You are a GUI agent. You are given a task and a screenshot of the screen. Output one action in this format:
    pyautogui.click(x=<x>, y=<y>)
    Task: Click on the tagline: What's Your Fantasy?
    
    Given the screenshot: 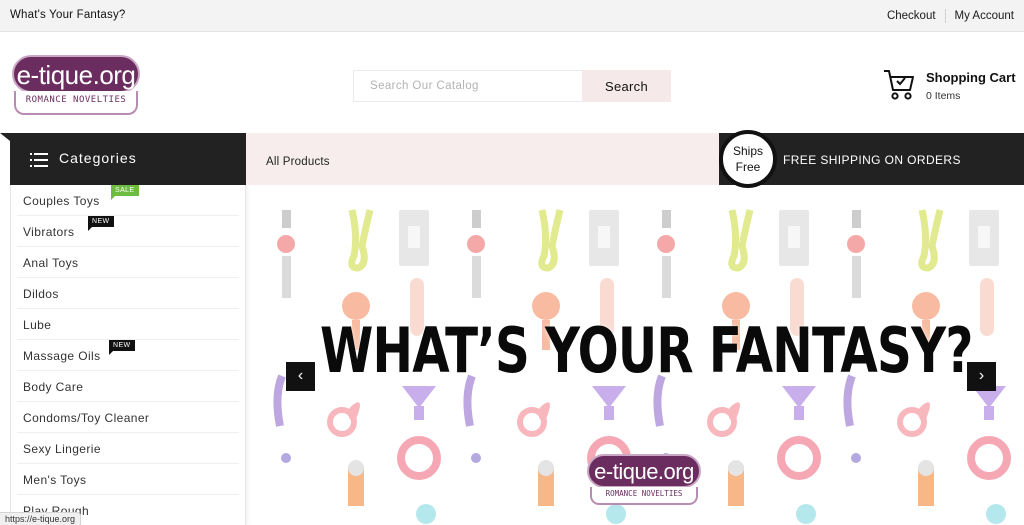 What is the action you would take?
    pyautogui.click(x=68, y=15)
    